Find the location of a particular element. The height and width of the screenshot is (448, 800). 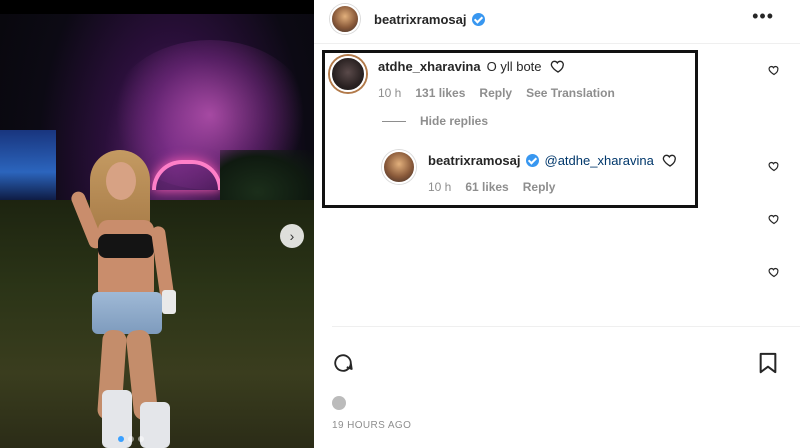

post-header: beatrixramosaj ••• is located at coordinates (557, 19).